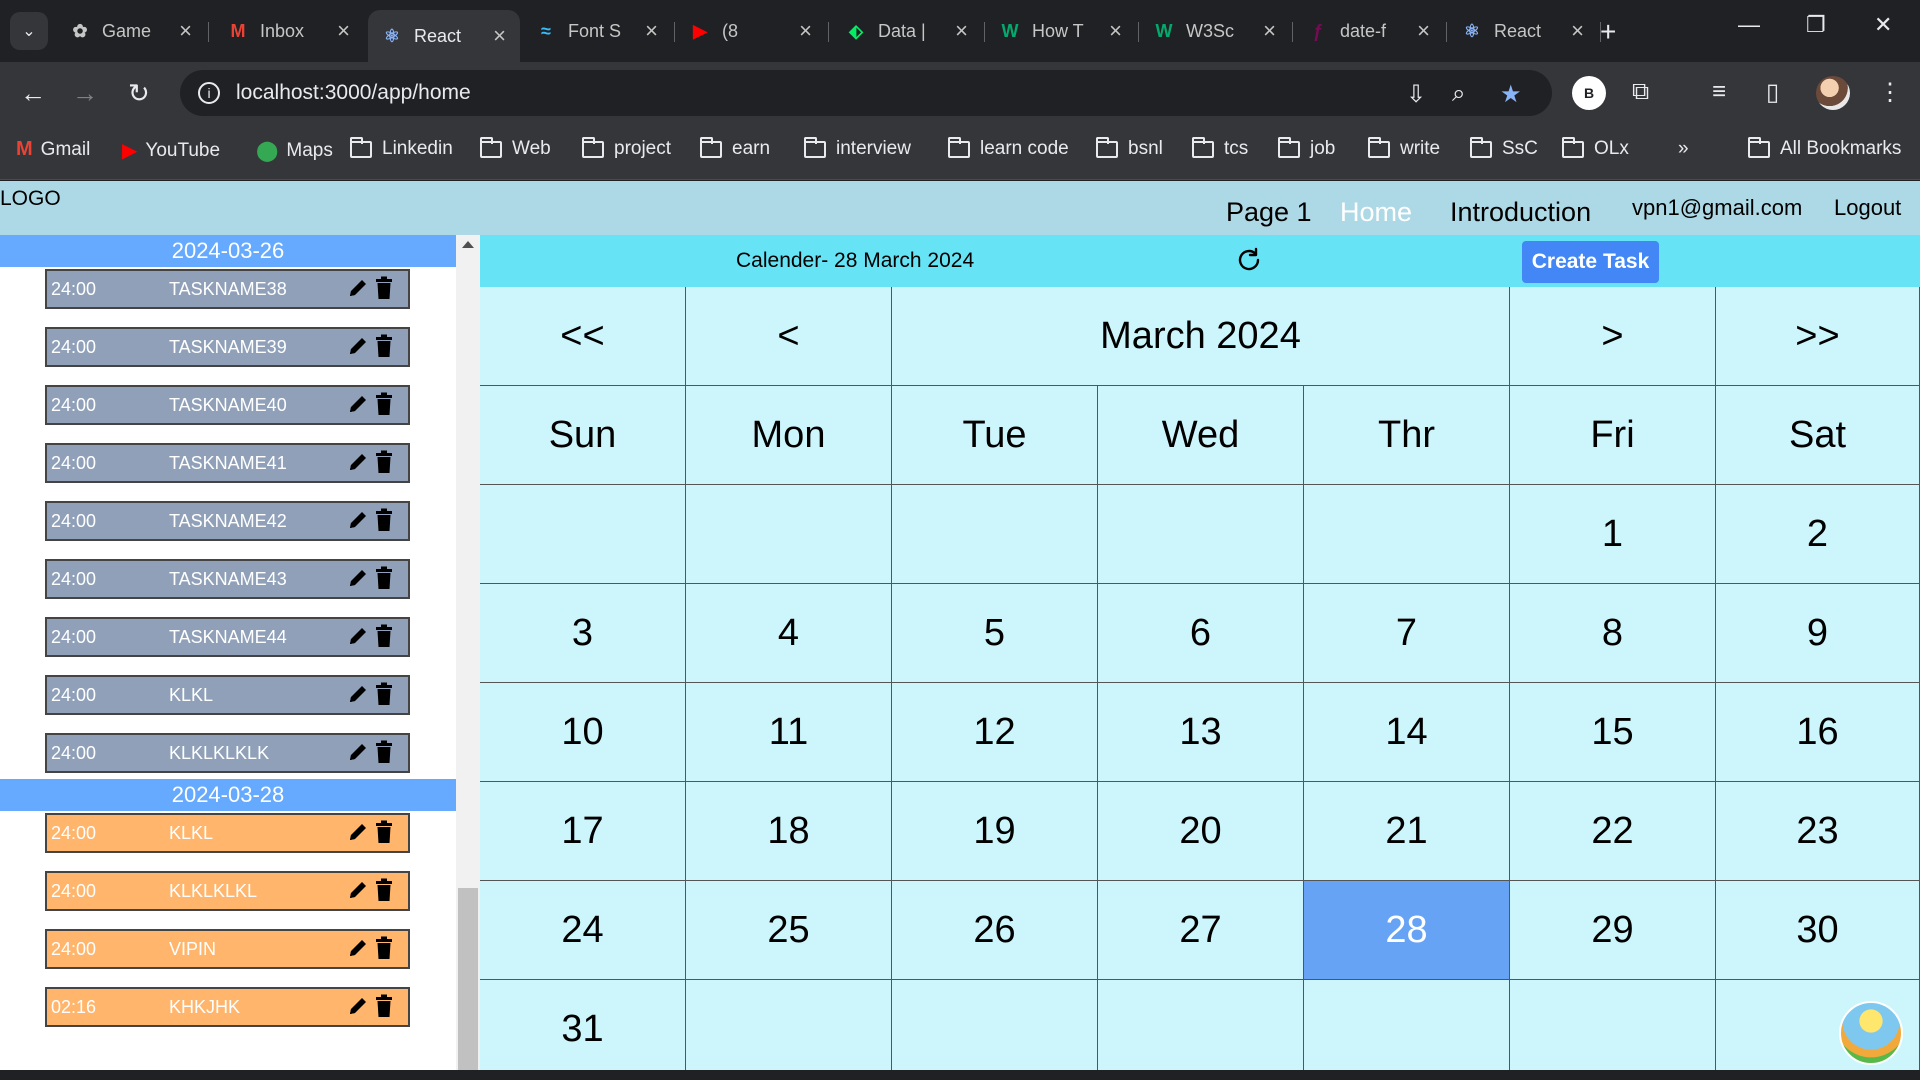  What do you see at coordinates (227, 1007) in the screenshot?
I see `task-item: 02:16 KHKJHK` at bounding box center [227, 1007].